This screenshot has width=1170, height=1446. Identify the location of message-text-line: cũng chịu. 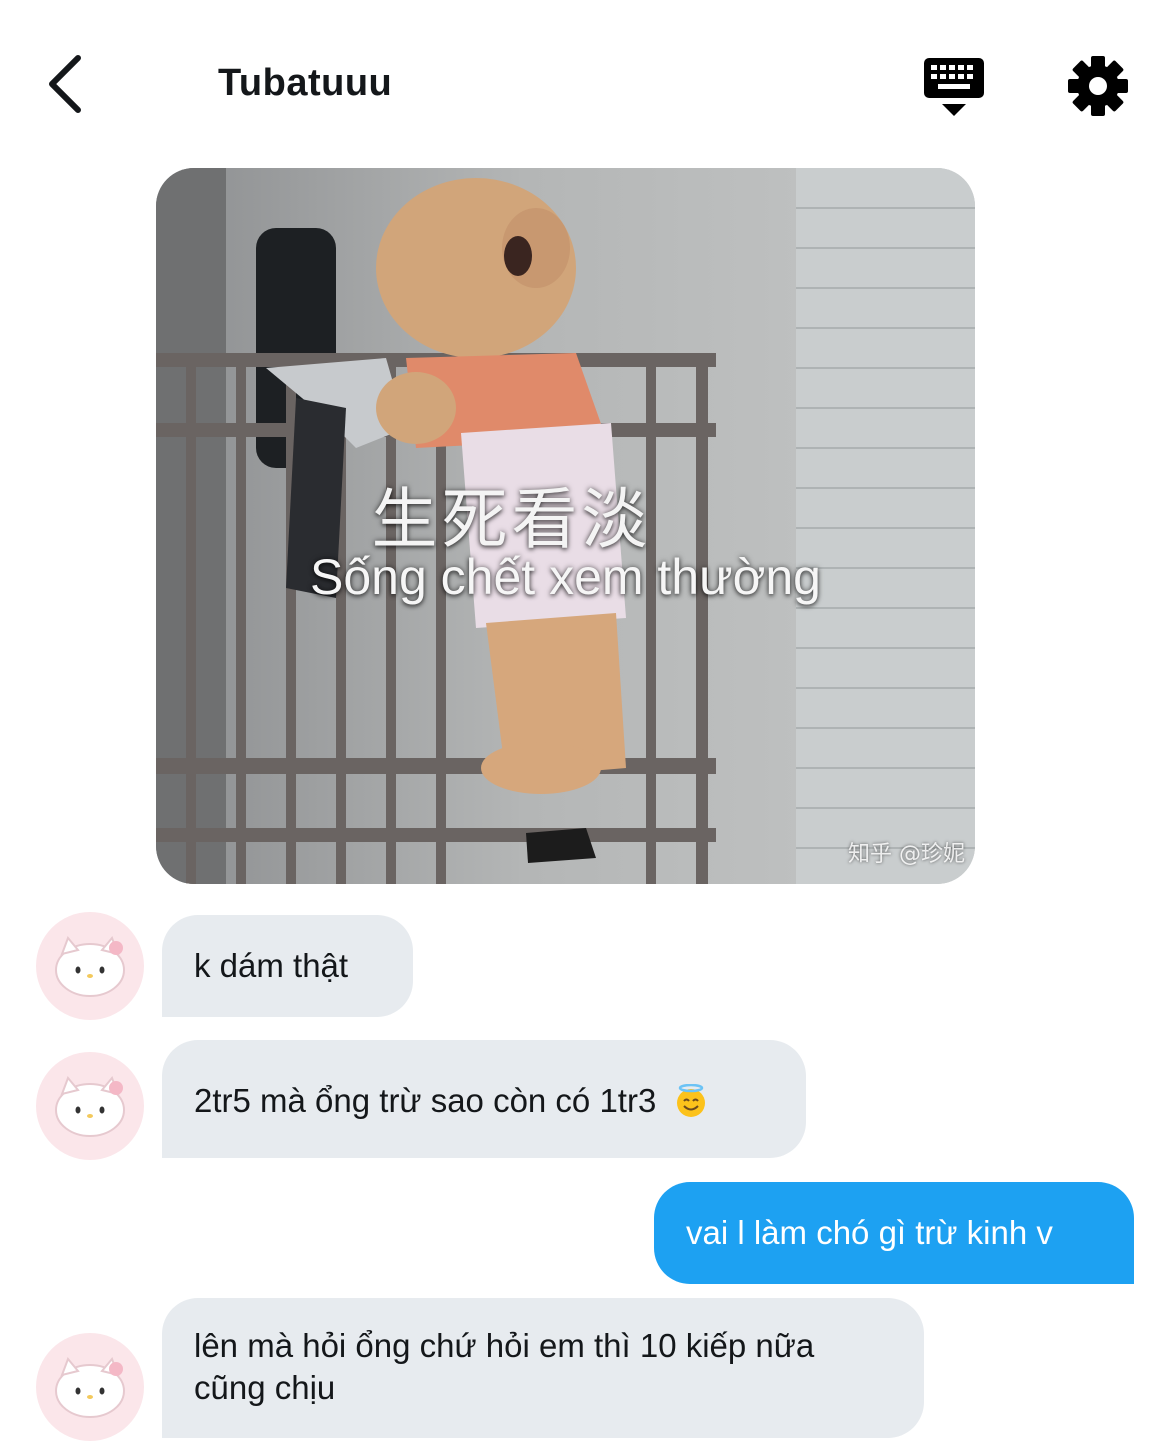
(265, 1387).